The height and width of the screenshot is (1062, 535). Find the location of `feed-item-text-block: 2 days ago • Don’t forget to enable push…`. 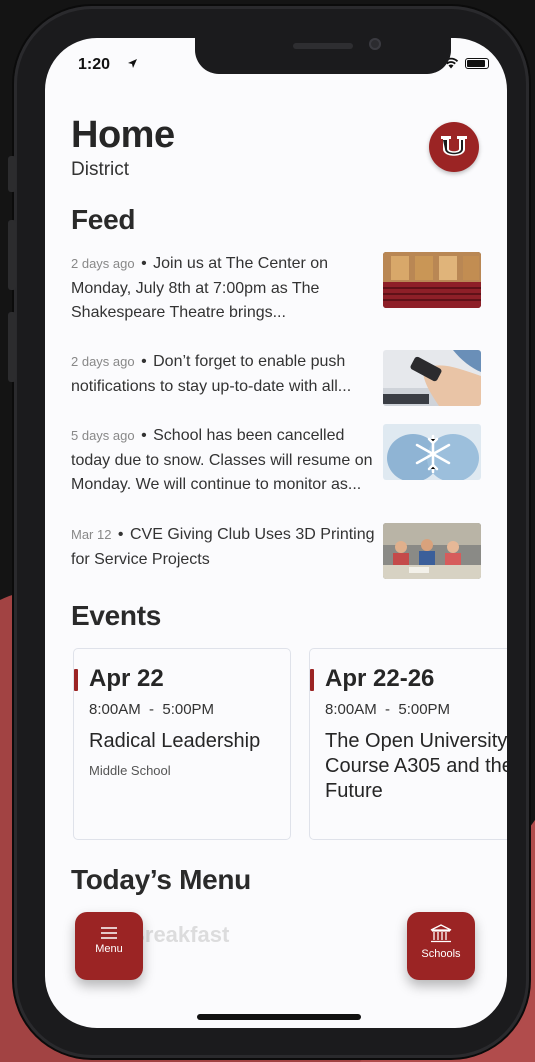

feed-item-text-block: 2 days ago • Don’t forget to enable push… is located at coordinates (225, 374).